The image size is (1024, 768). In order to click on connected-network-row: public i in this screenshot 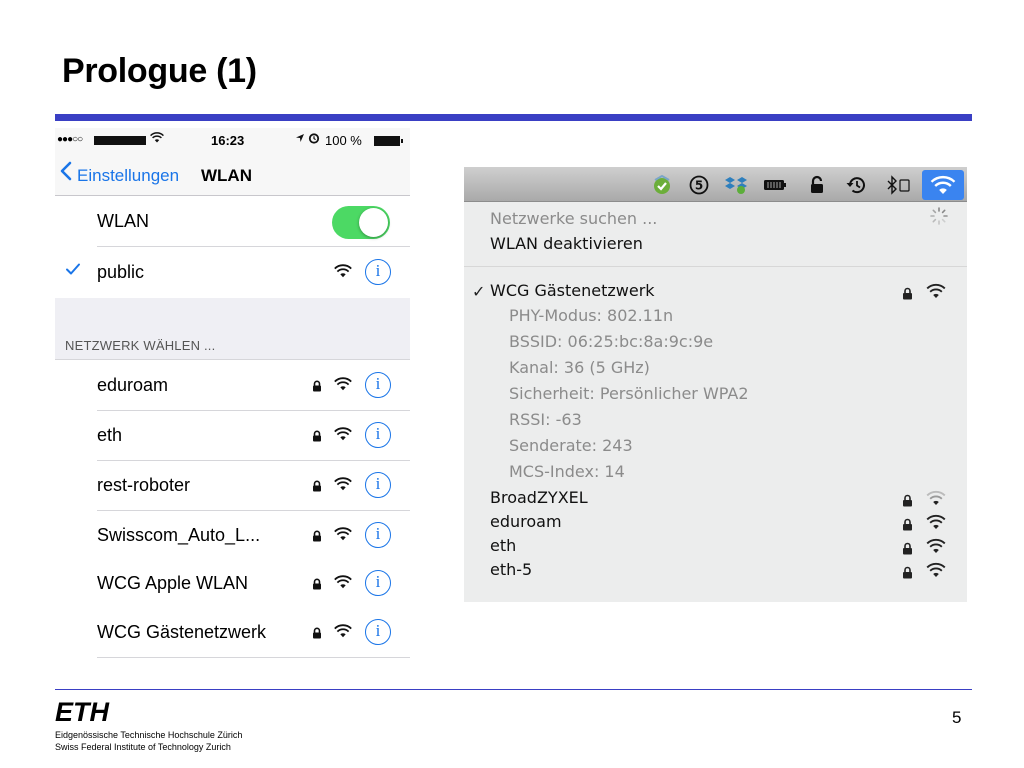, I will do `click(232, 273)`.